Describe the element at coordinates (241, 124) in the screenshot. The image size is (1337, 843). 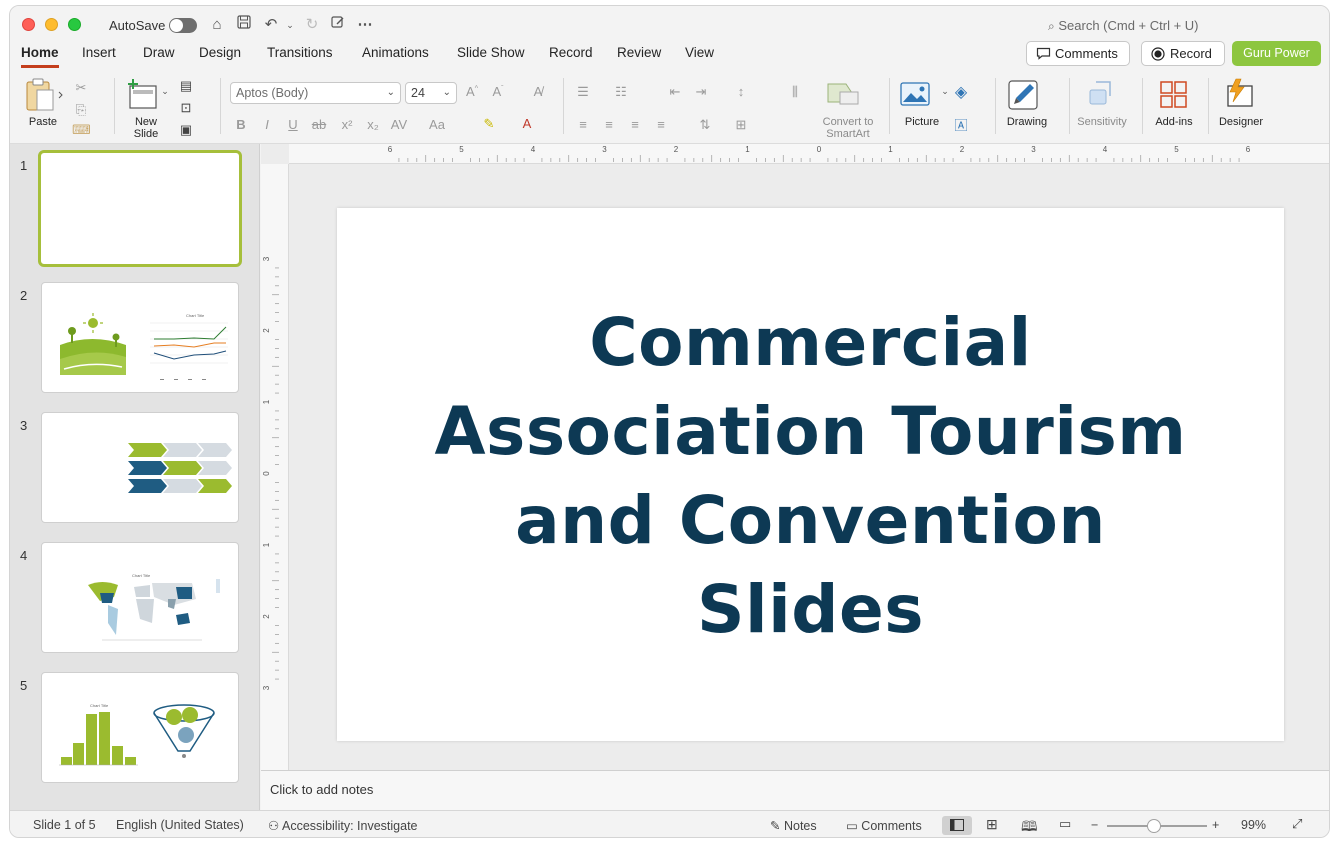
I see `bold-icon: B` at that location.